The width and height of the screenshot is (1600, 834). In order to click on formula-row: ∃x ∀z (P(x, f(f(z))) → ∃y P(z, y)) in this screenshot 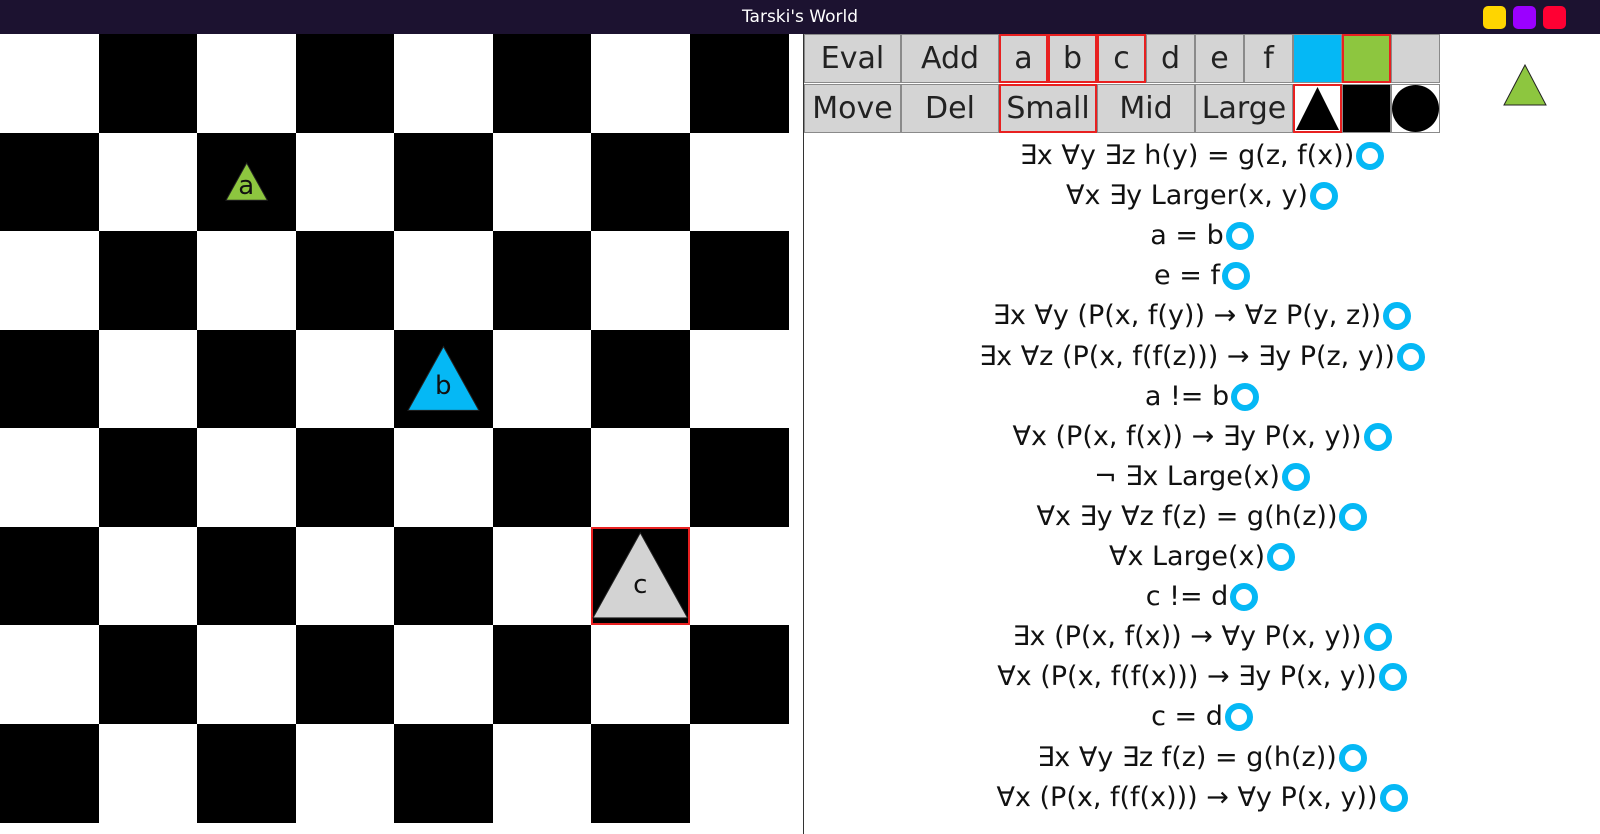, I will do `click(1202, 357)`.